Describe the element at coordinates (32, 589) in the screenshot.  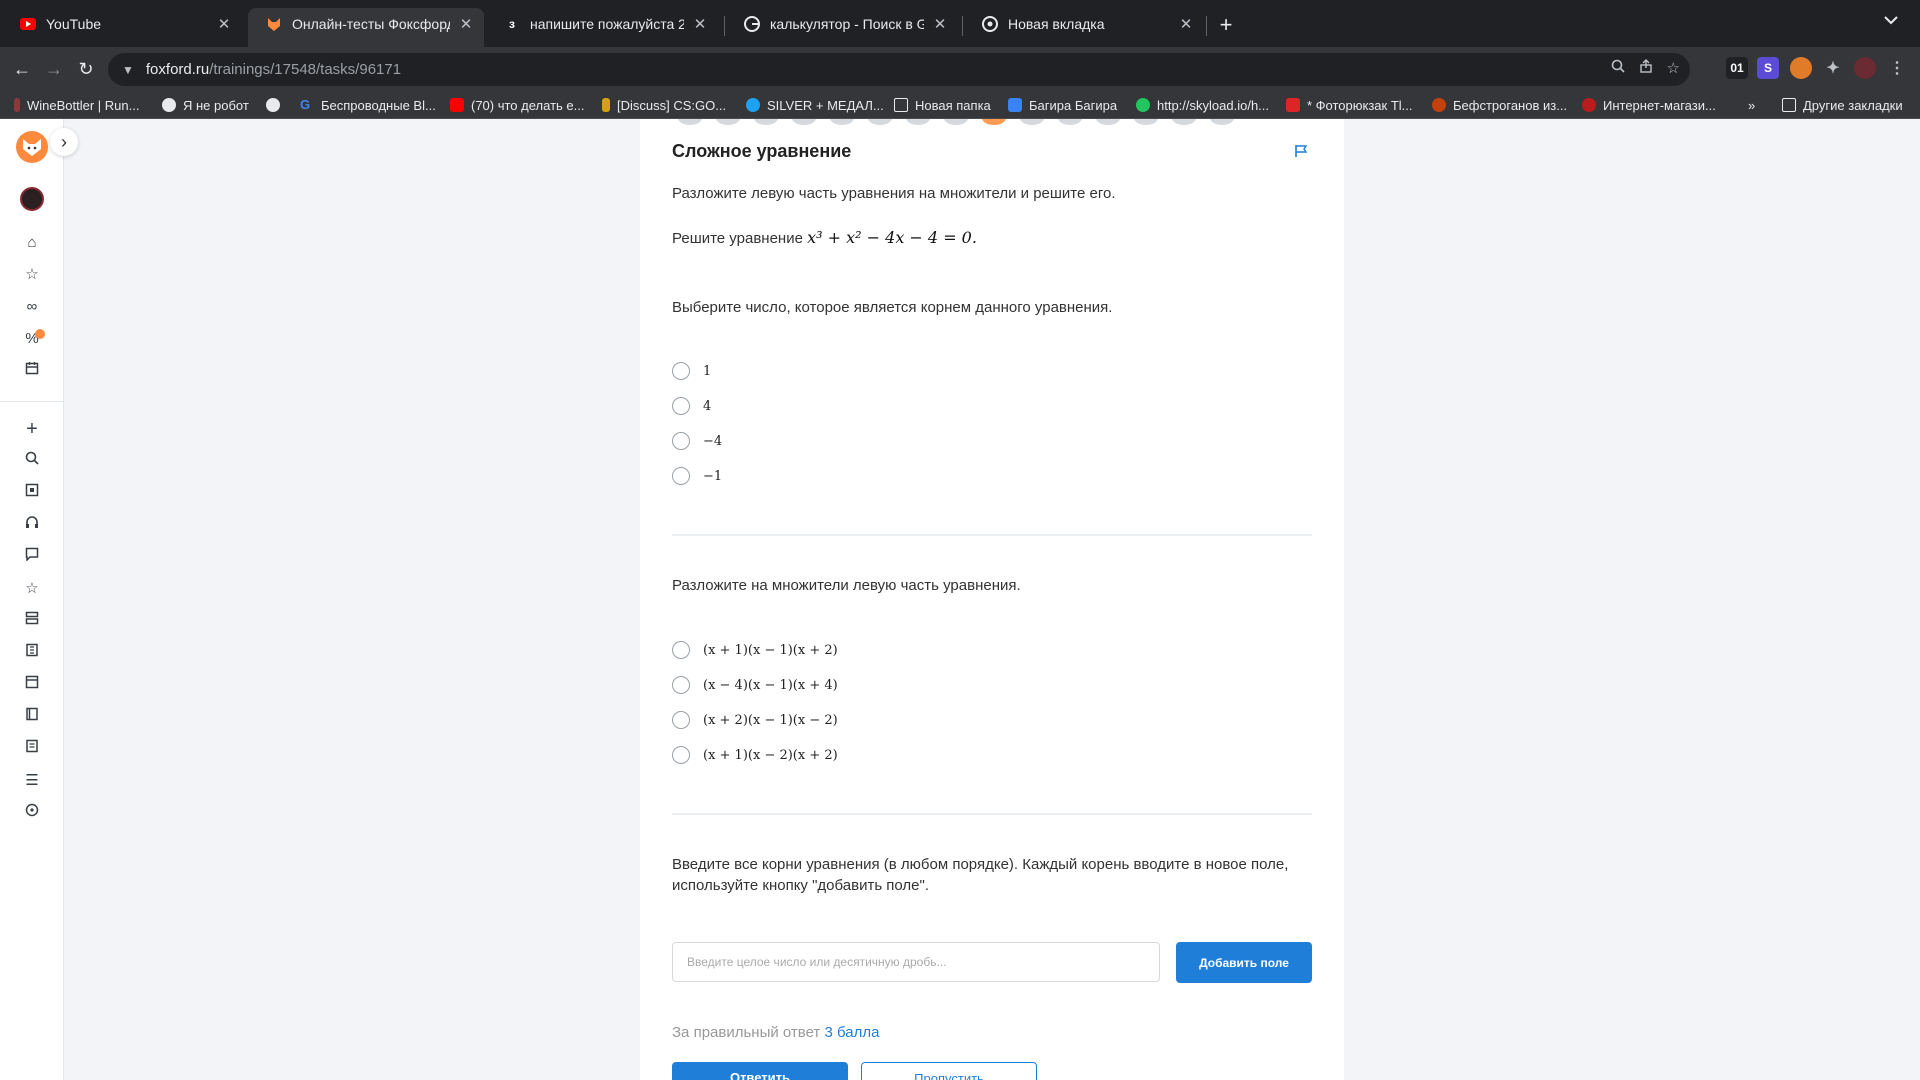
I see `star-outline-icon: ☆` at that location.